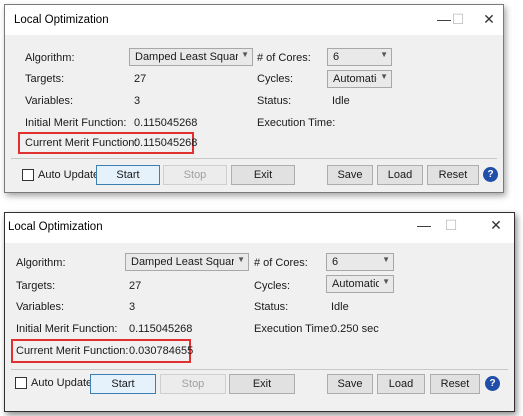 This screenshot has width=523, height=416. I want to click on current-merit-function-value: 0.115045268, so click(166, 143).